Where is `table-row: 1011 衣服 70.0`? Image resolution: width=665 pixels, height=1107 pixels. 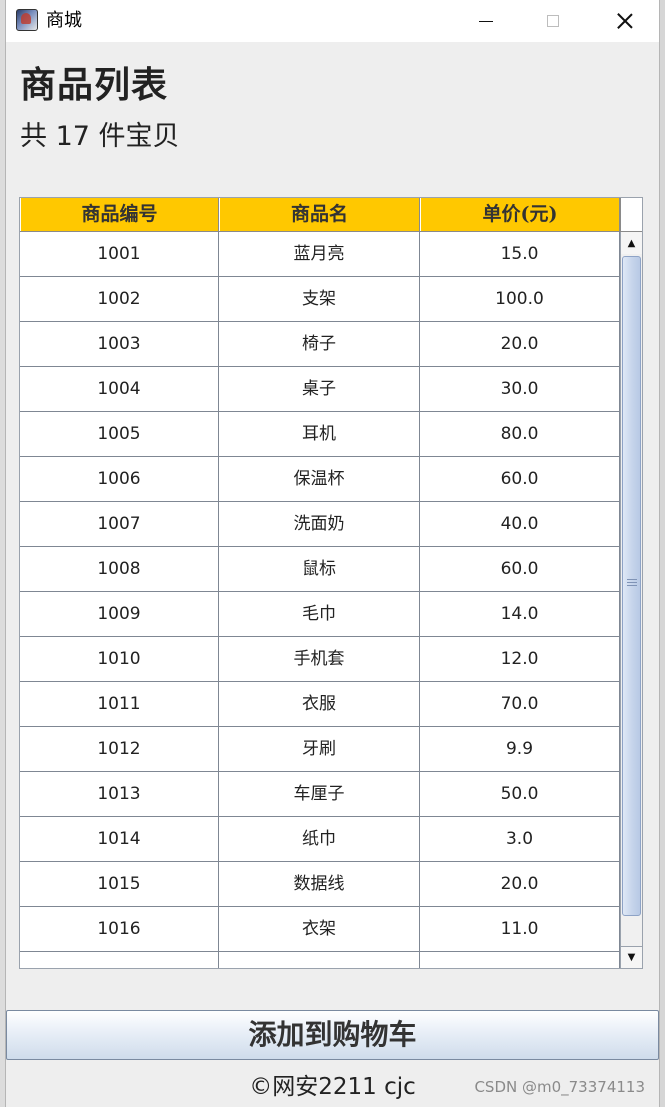
table-row: 1011 衣服 70.0 is located at coordinates (320, 704).